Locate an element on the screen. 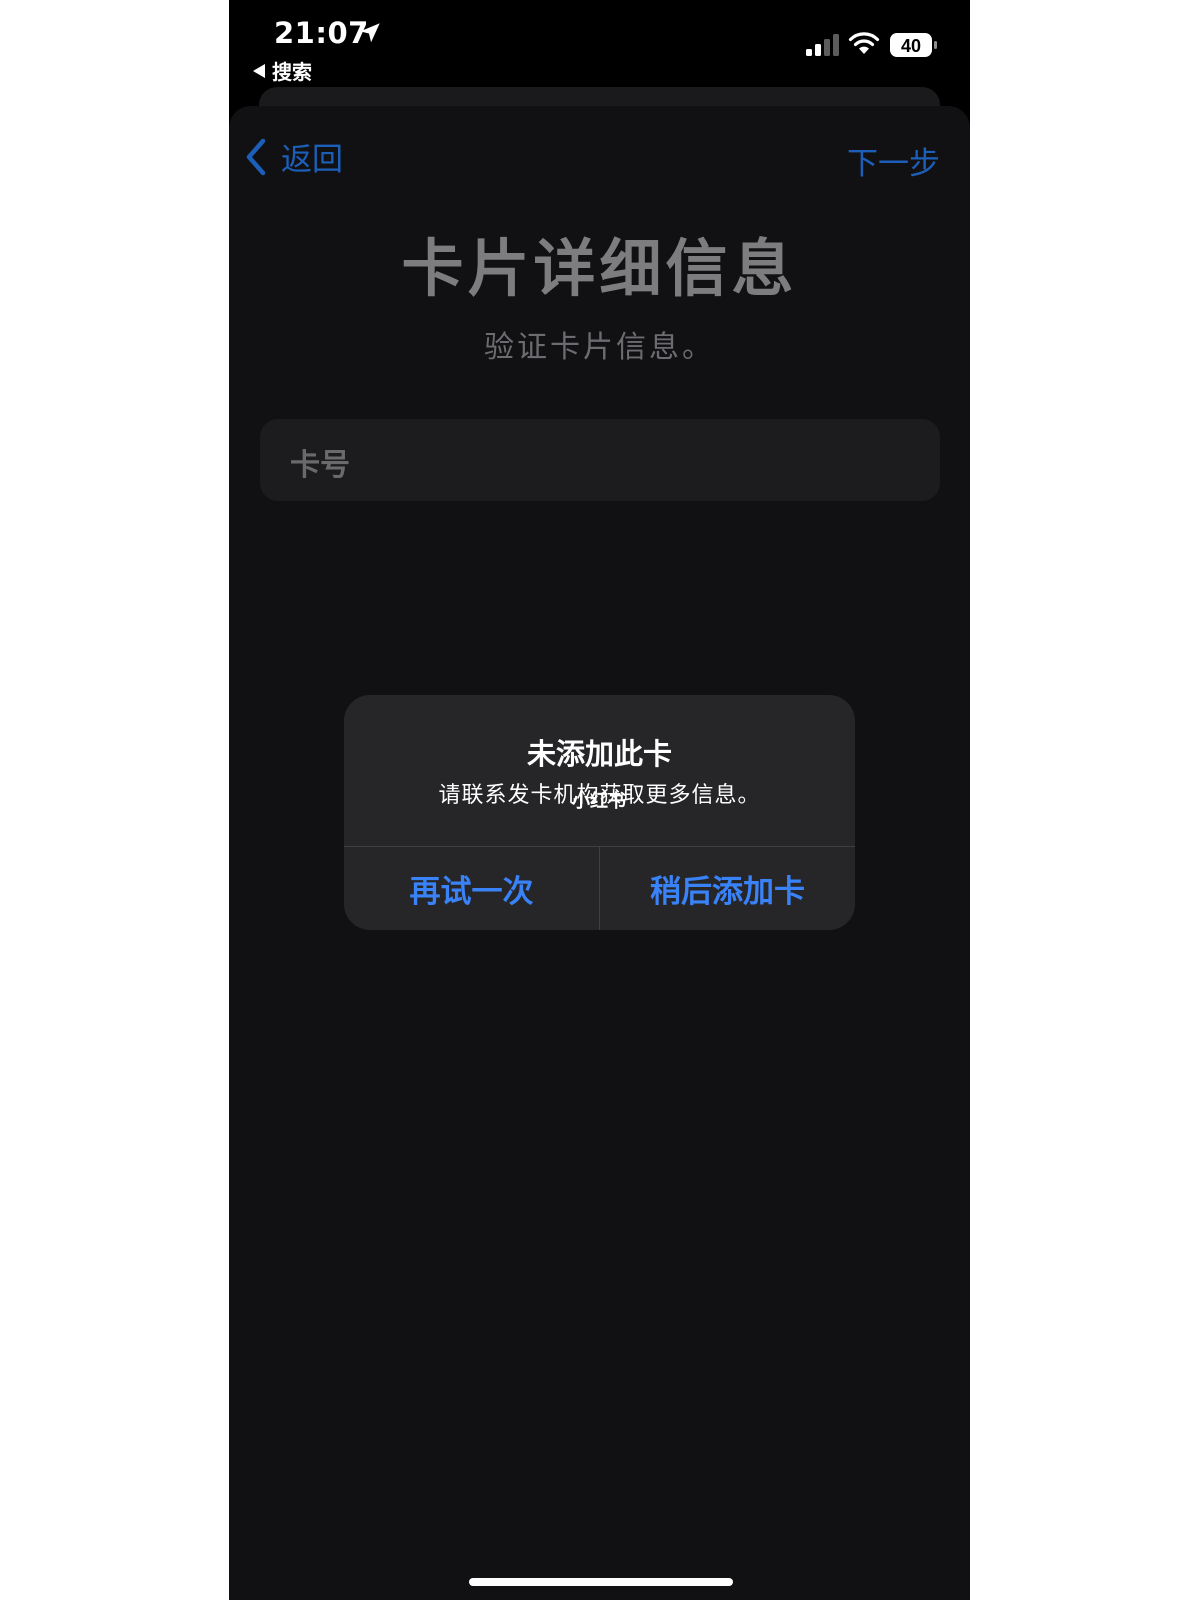 This screenshot has width=1200, height=1600. add-later-button: 稍后添加卡 is located at coordinates (727, 888).